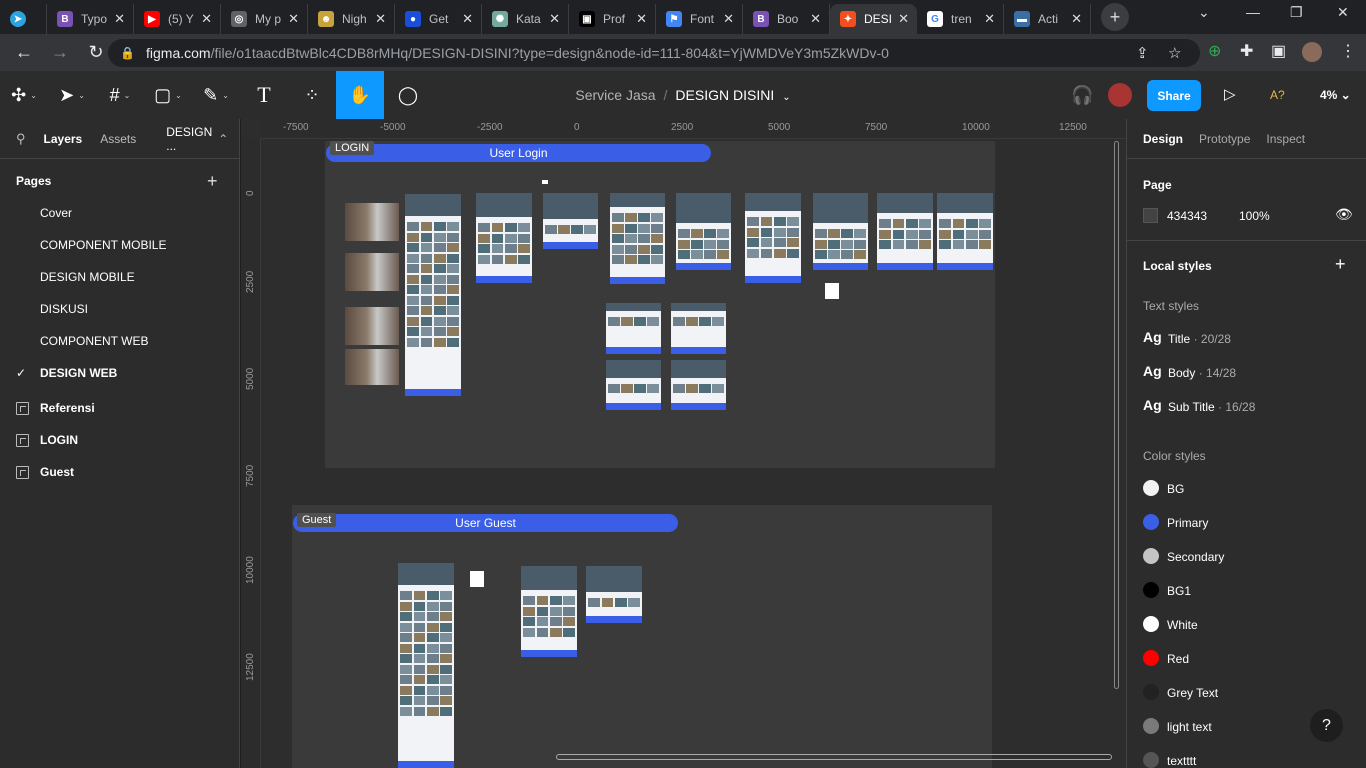 This screenshot has width=1366, height=768. I want to click on text-tool-button: T, so click(264, 95).